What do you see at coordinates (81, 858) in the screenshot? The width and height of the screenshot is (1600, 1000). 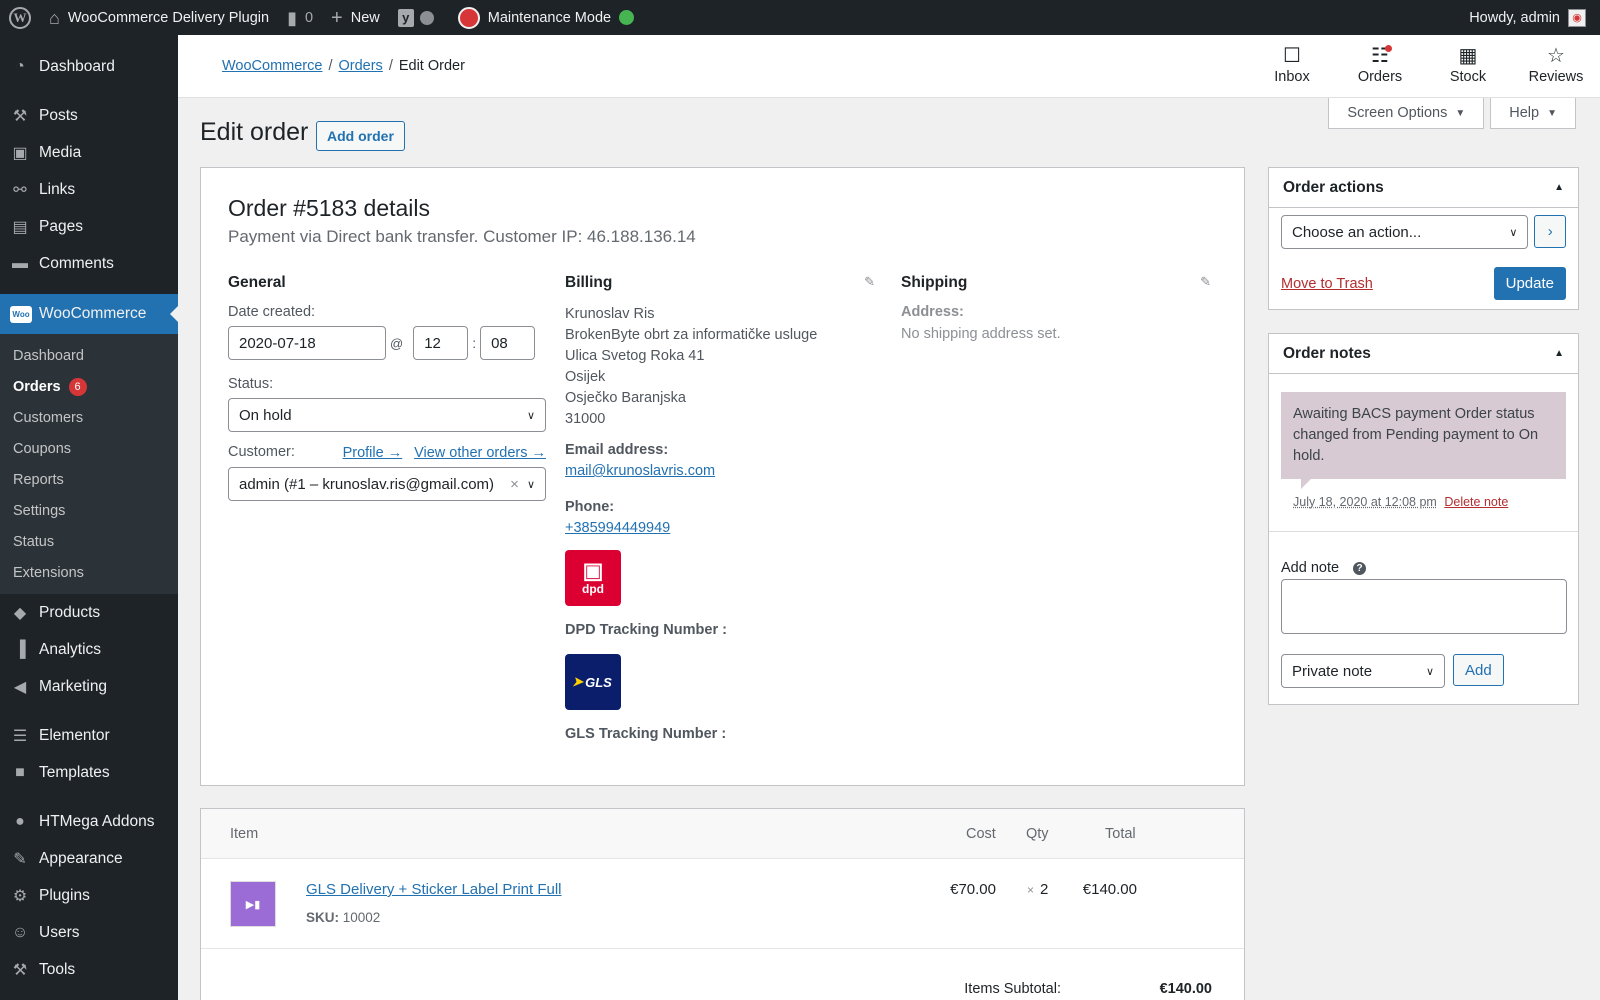 I see `sidebar-item-label: Appearance` at bounding box center [81, 858].